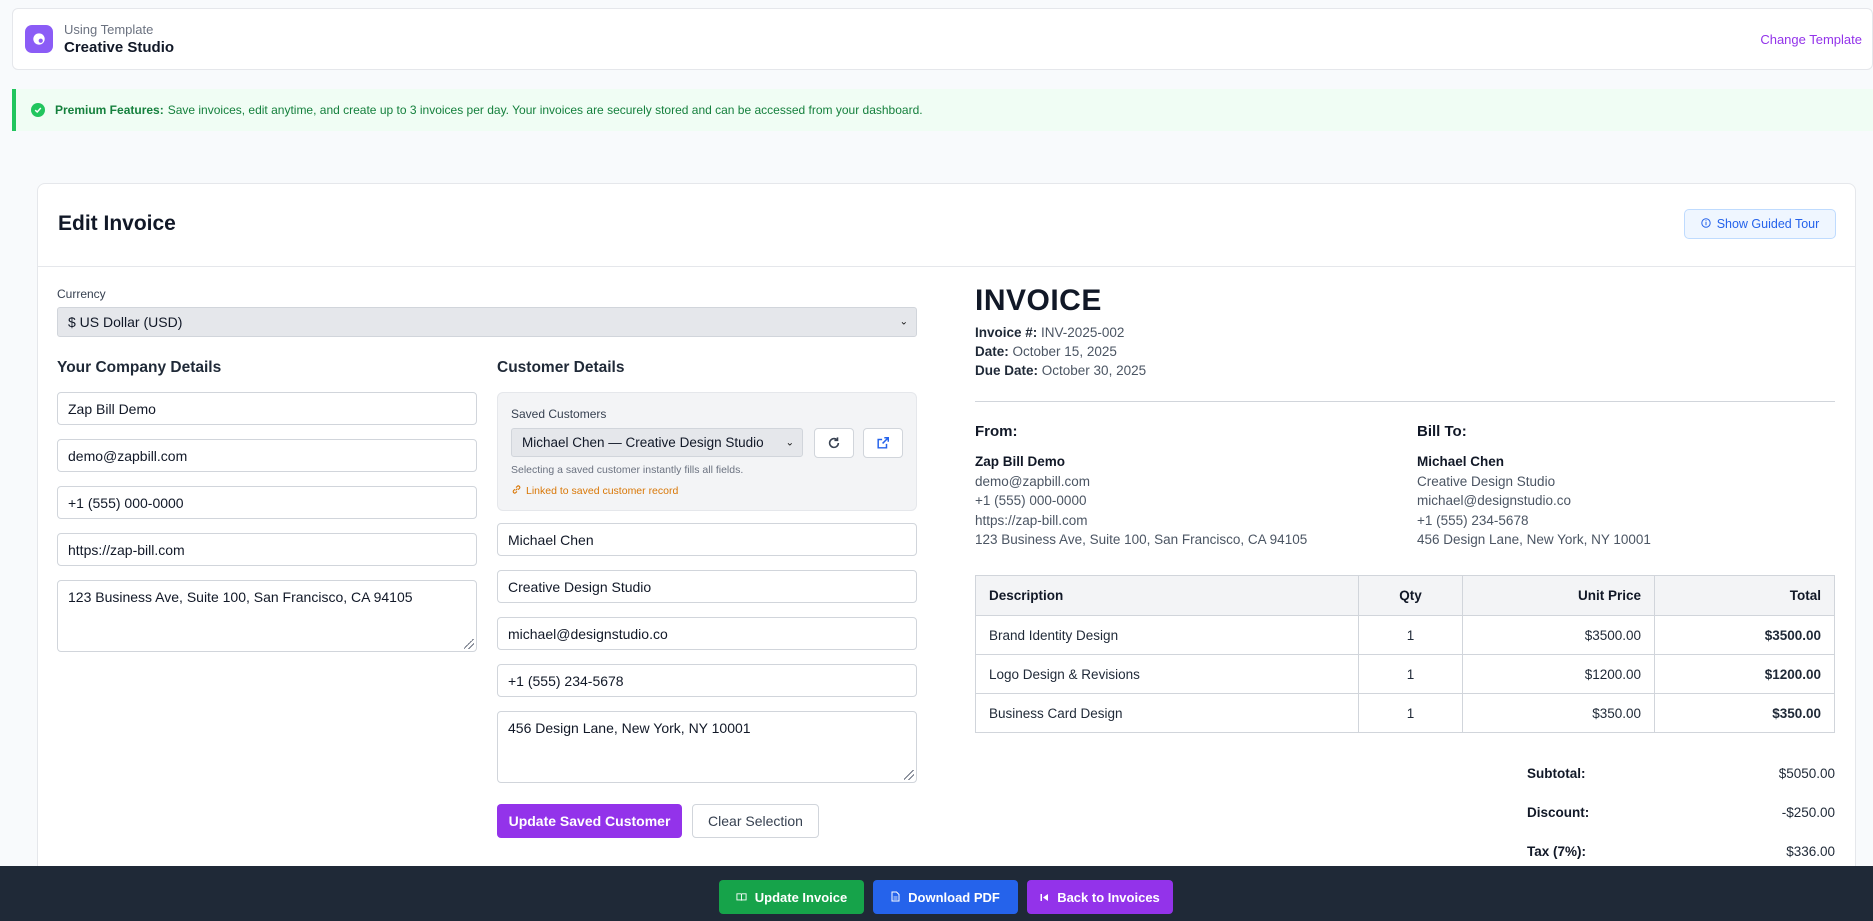 This screenshot has height=921, width=1873. Describe the element at coordinates (125, 322) in the screenshot. I see `currency-value: $ US Dollar (USD)` at that location.